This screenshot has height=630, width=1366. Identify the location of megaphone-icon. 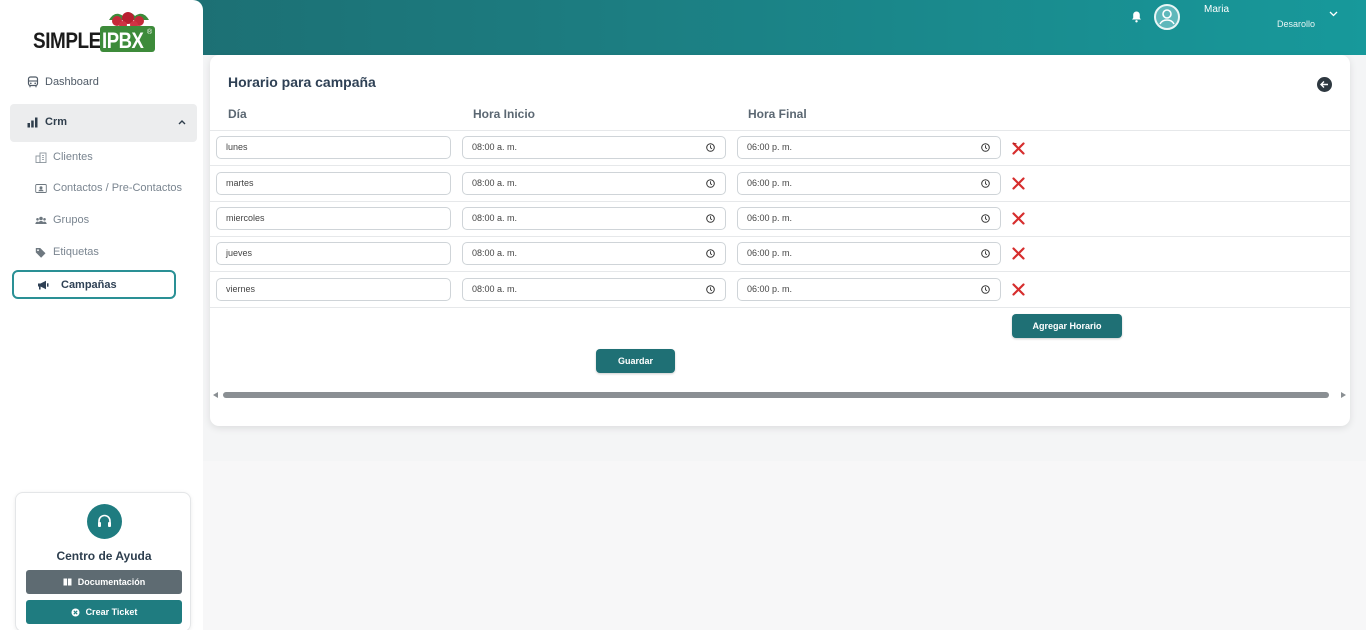
(43, 285).